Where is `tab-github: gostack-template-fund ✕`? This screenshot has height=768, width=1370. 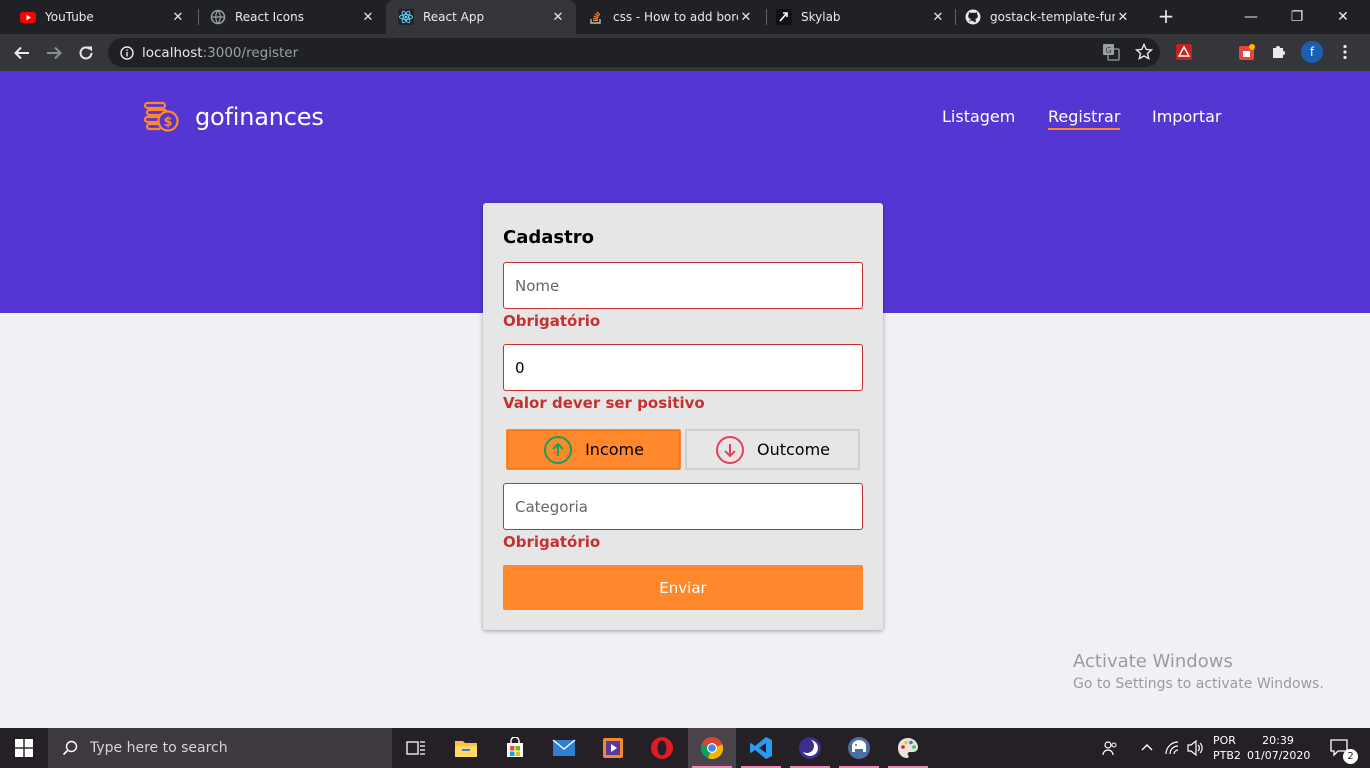 tab-github: gostack-template-fund ✕ is located at coordinates (1048, 17).